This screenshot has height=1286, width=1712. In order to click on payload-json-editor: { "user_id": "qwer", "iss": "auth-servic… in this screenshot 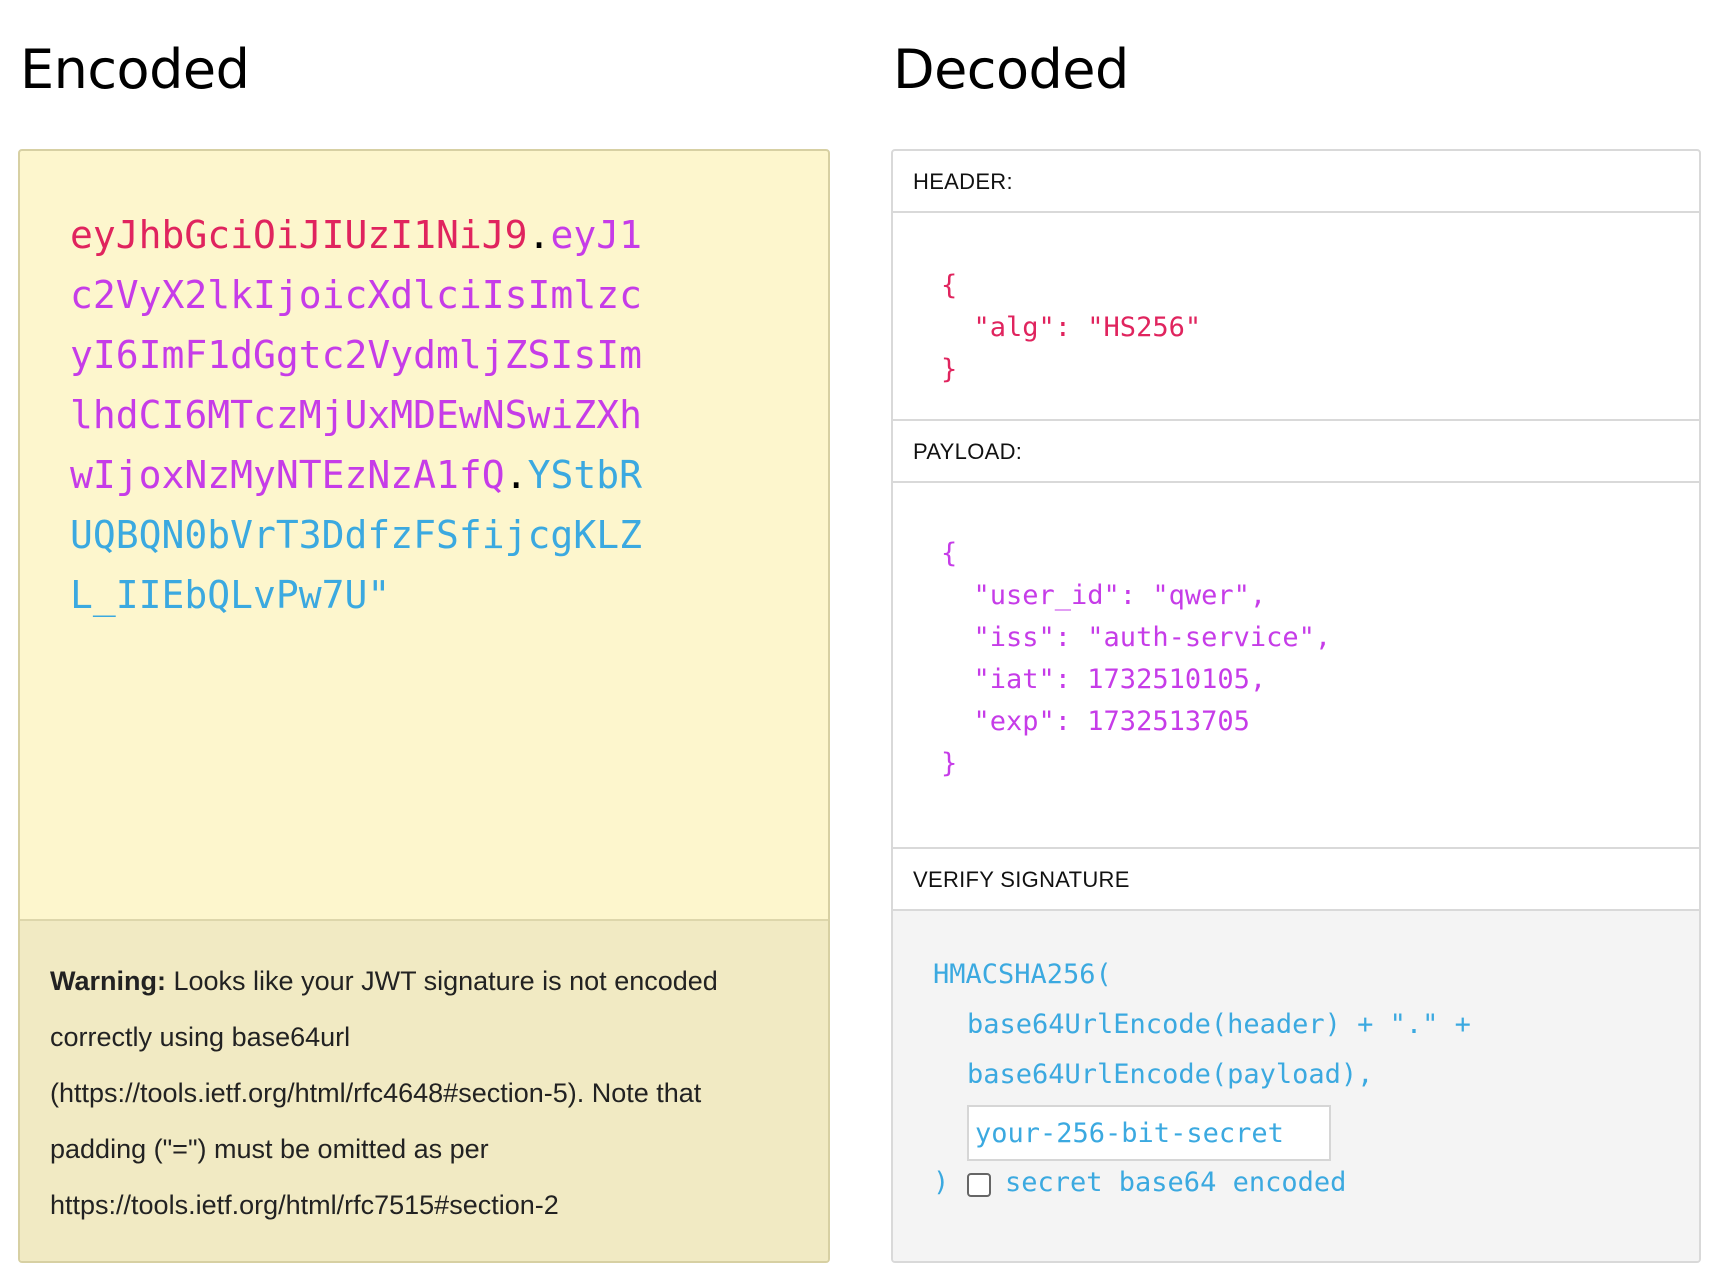, I will do `click(1296, 666)`.